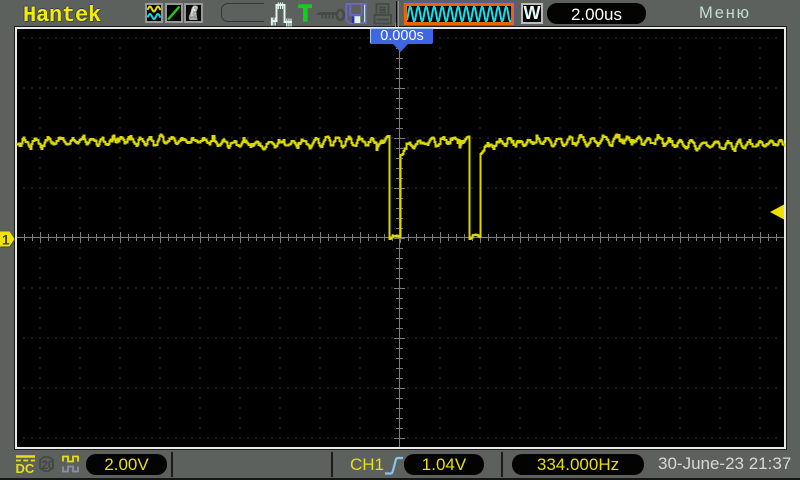  Describe the element at coordinates (25, 468) in the screenshot. I see `svg-text: DC` at that location.